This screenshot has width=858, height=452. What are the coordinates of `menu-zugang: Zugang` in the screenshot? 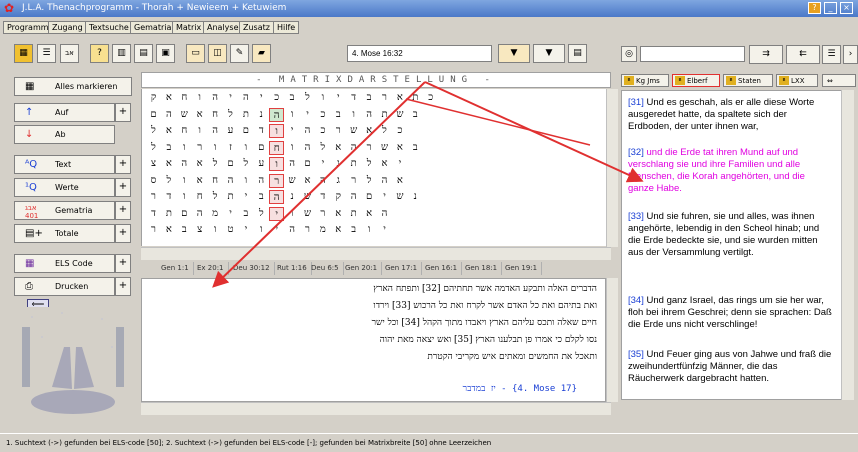 It's located at (67, 27).